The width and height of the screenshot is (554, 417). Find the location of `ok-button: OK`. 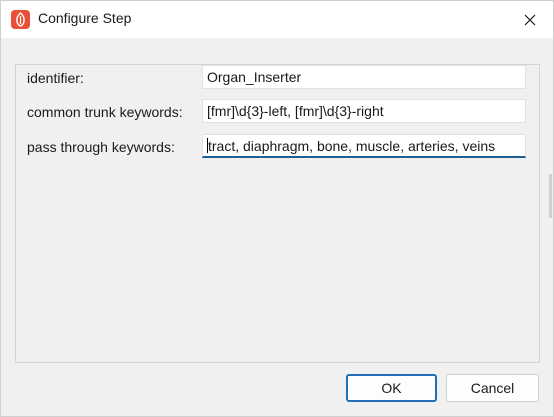

ok-button: OK is located at coordinates (391, 388).